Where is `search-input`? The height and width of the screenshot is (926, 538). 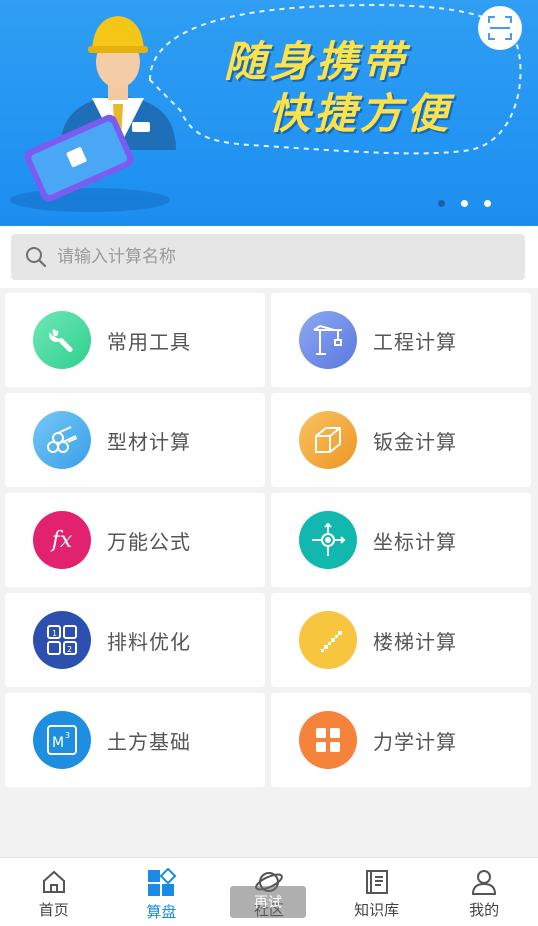 search-input is located at coordinates (277, 257).